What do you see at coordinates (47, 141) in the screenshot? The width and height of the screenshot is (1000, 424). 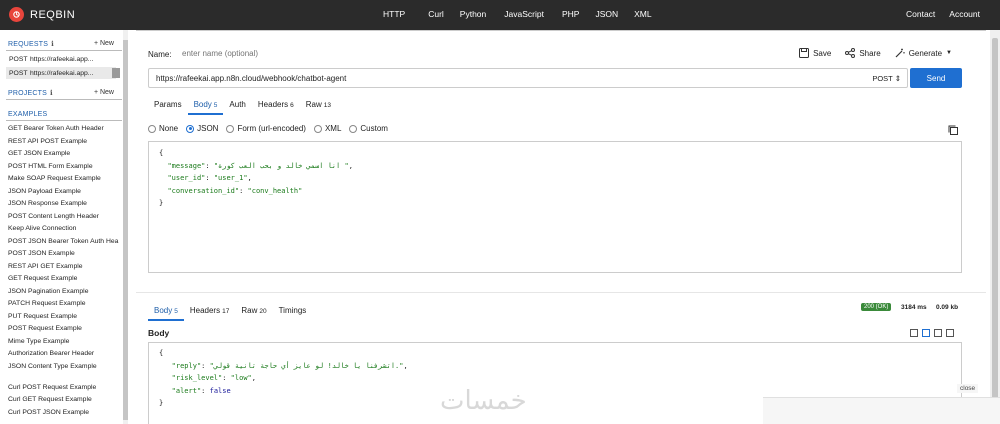 I see `example-item: REST API POST Example` at bounding box center [47, 141].